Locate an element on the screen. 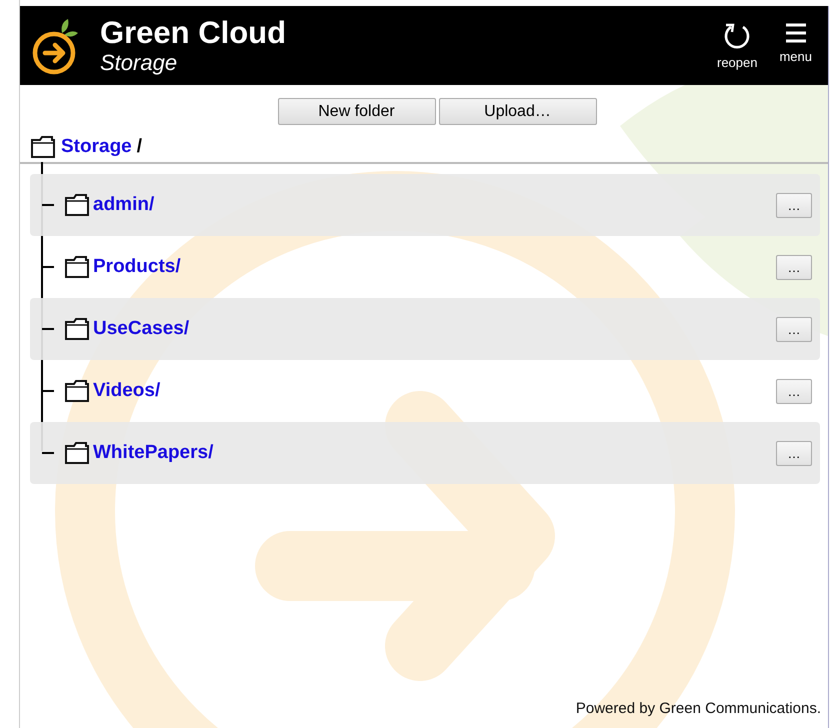 This screenshot has width=833, height=728. reopen-button: reopen is located at coordinates (737, 45).